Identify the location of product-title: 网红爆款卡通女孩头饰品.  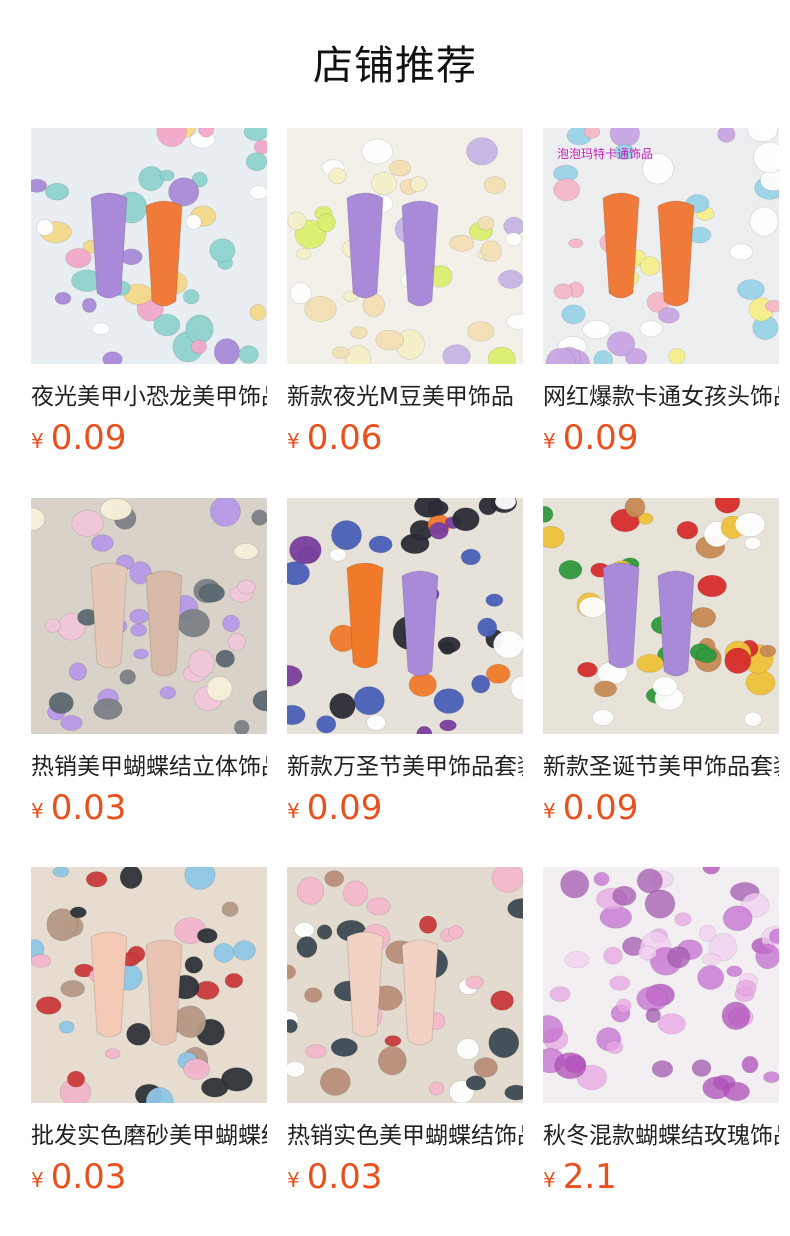
(661, 397).